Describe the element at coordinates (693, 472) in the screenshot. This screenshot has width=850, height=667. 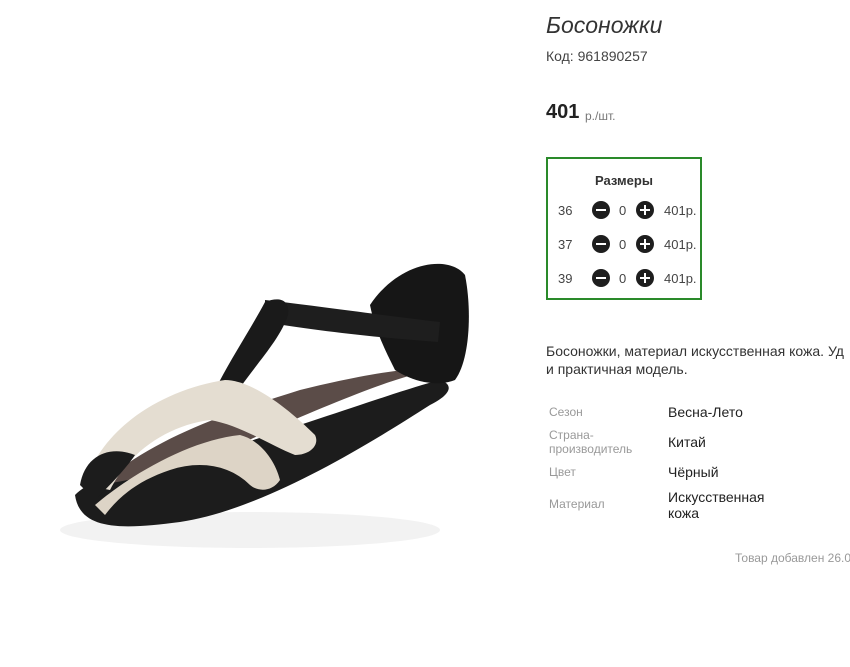
I see `attribute-value-color: Чёрный` at that location.